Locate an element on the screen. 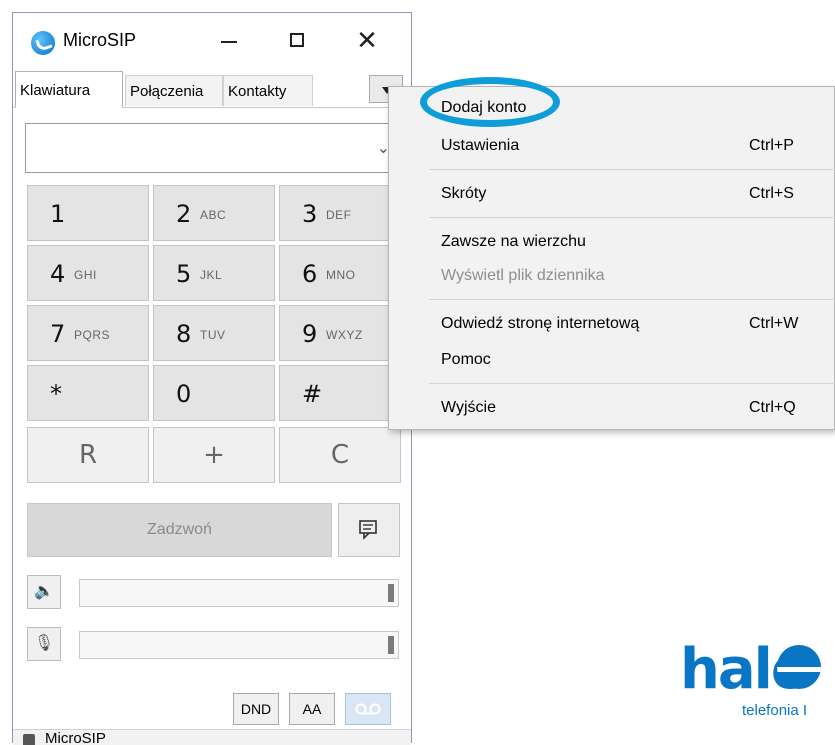 The width and height of the screenshot is (835, 745). chat-bubble-icon is located at coordinates (368, 530).